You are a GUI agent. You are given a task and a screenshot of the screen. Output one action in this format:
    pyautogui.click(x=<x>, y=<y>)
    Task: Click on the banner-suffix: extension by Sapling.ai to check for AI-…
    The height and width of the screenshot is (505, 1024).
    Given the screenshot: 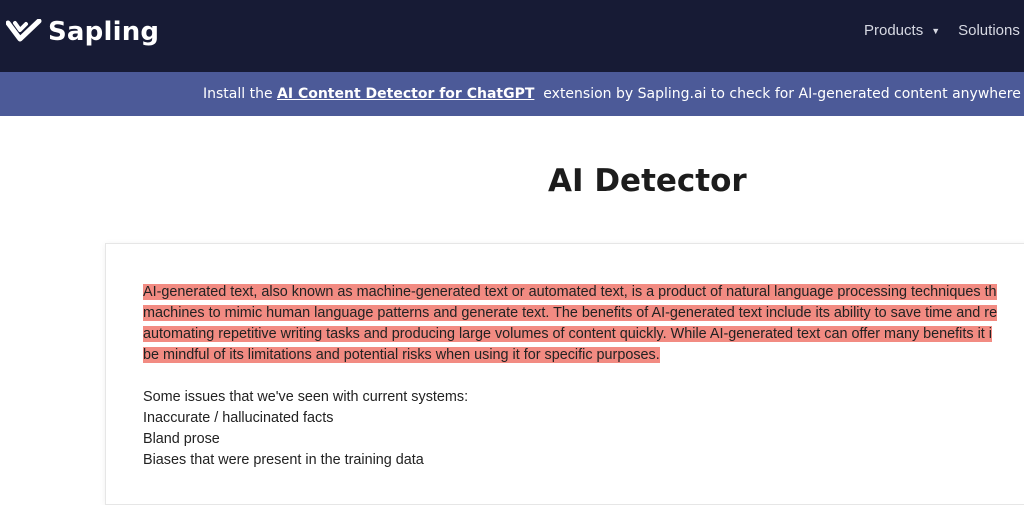 What is the action you would take?
    pyautogui.click(x=782, y=94)
    